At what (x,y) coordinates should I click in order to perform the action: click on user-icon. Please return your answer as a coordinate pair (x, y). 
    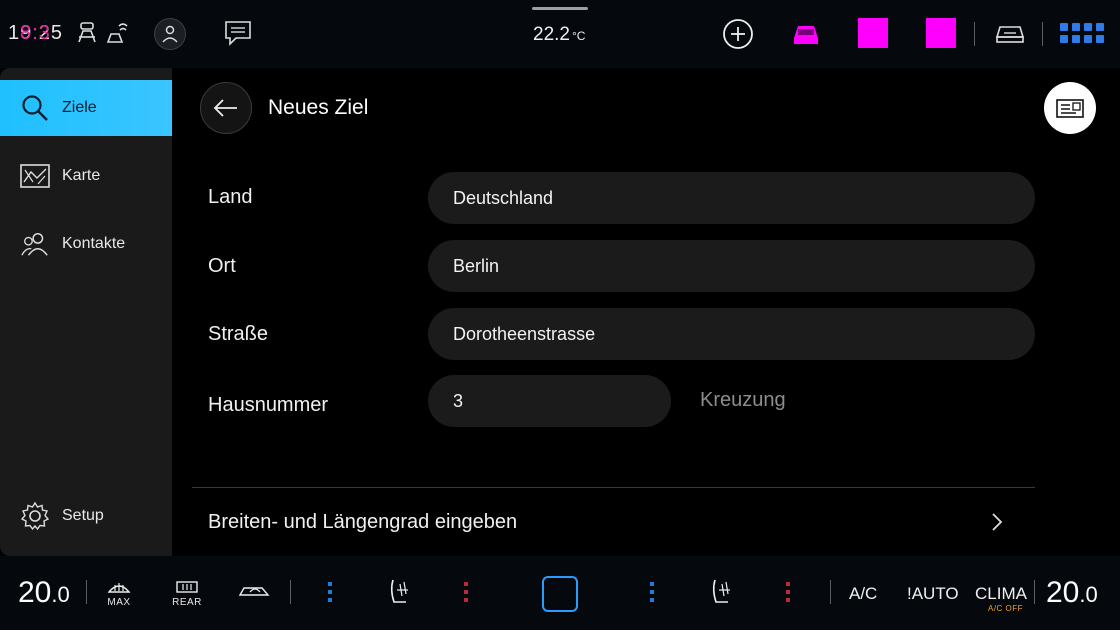
    Looking at the image, I should click on (170, 34).